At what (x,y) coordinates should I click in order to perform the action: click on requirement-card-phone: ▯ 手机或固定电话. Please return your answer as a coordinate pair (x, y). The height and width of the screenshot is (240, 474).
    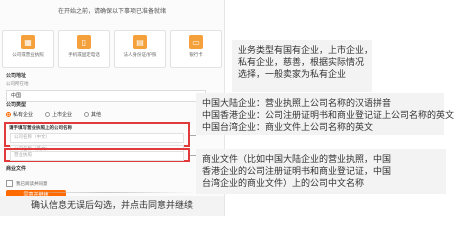
    Looking at the image, I should click on (84, 49).